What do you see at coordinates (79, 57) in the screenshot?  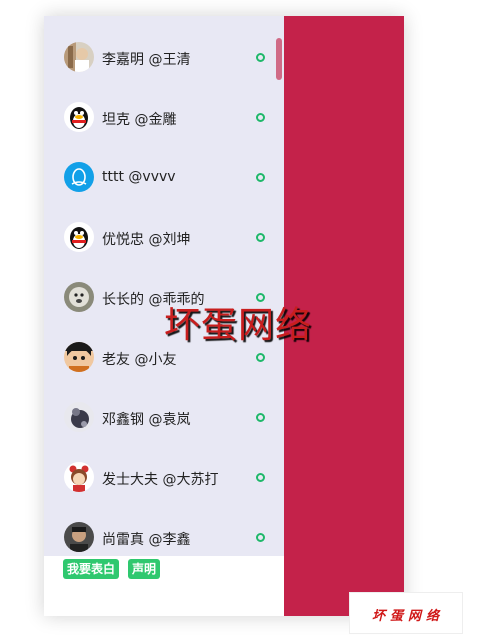 I see `photo-avatar-icon` at bounding box center [79, 57].